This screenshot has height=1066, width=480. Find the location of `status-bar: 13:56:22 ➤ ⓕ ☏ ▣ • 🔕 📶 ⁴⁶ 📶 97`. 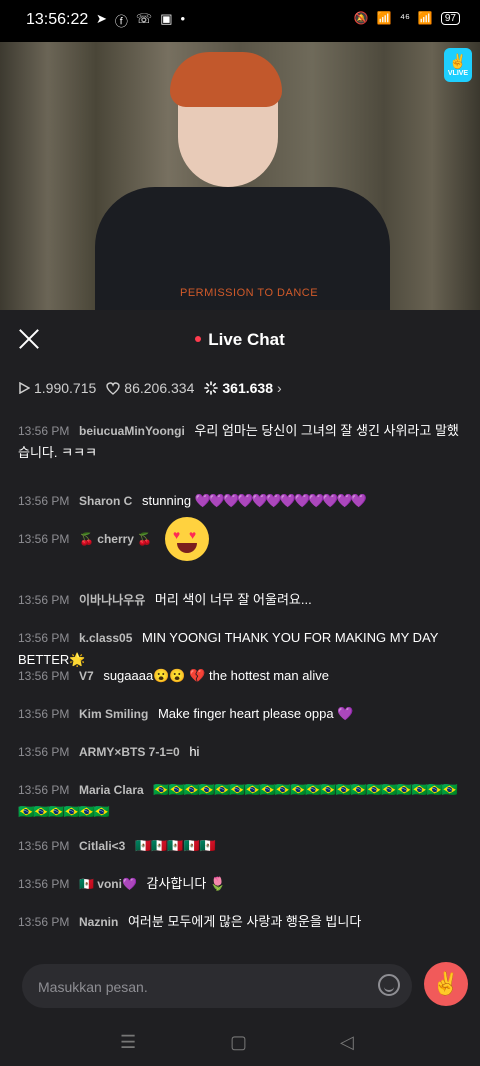

status-bar: 13:56:22 ➤ ⓕ ☏ ▣ • 🔕 📶 ⁴⁶ 📶 97 is located at coordinates (240, 21).